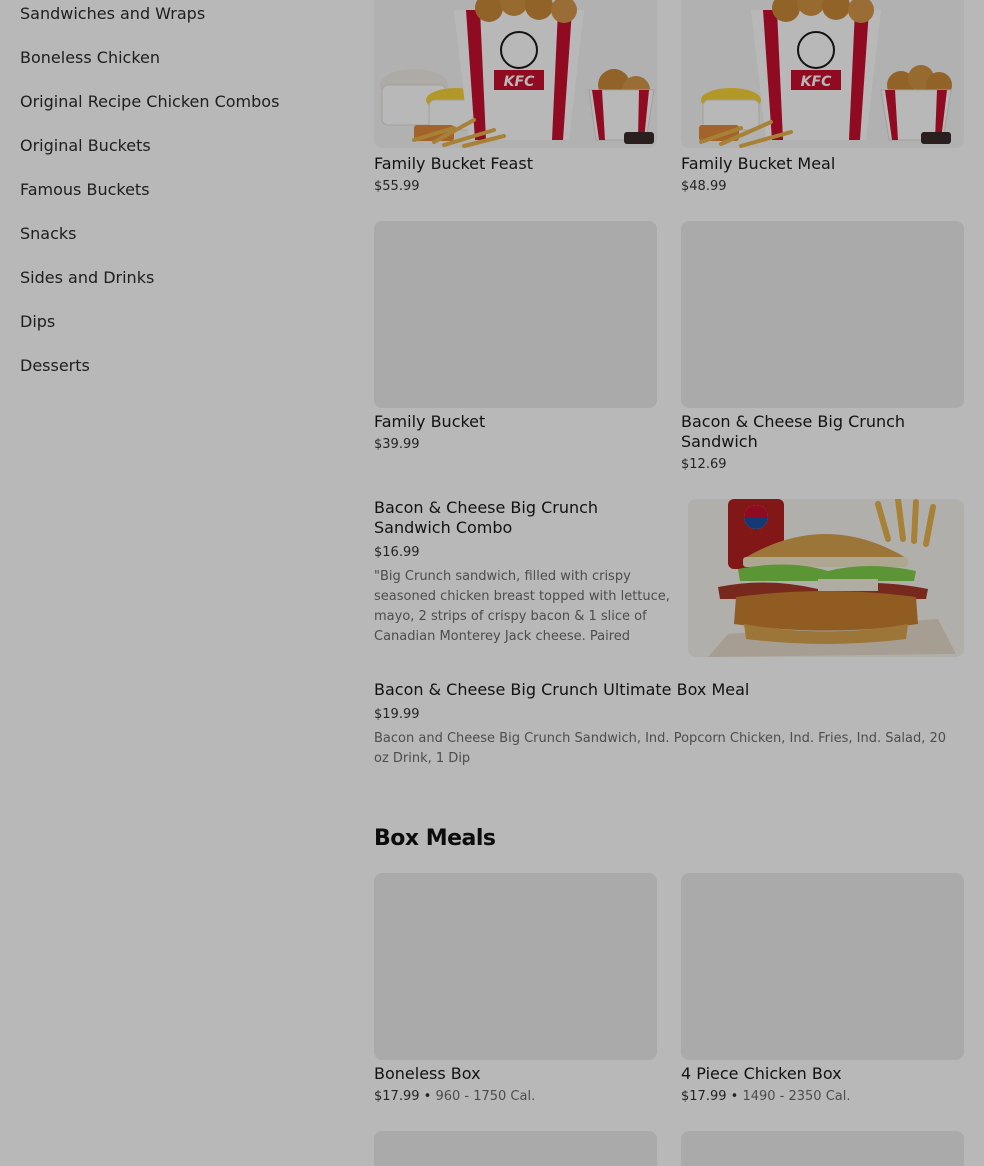  What do you see at coordinates (822, 1074) in the screenshot?
I see `four-piece-box-title: 4 Piece Chicken Box` at bounding box center [822, 1074].